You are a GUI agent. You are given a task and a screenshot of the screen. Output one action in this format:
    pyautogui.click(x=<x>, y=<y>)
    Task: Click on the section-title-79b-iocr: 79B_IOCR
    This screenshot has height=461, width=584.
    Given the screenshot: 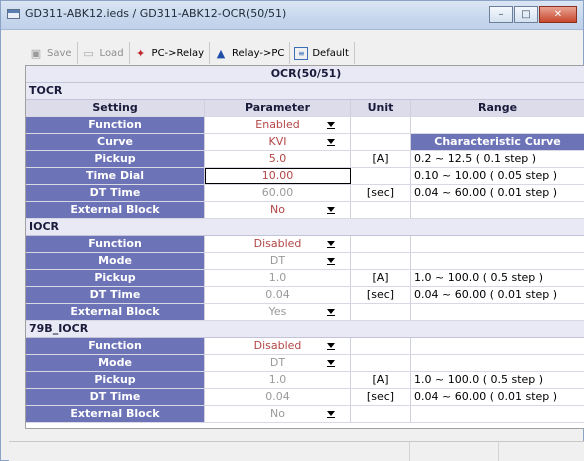 What is the action you would take?
    pyautogui.click(x=305, y=329)
    